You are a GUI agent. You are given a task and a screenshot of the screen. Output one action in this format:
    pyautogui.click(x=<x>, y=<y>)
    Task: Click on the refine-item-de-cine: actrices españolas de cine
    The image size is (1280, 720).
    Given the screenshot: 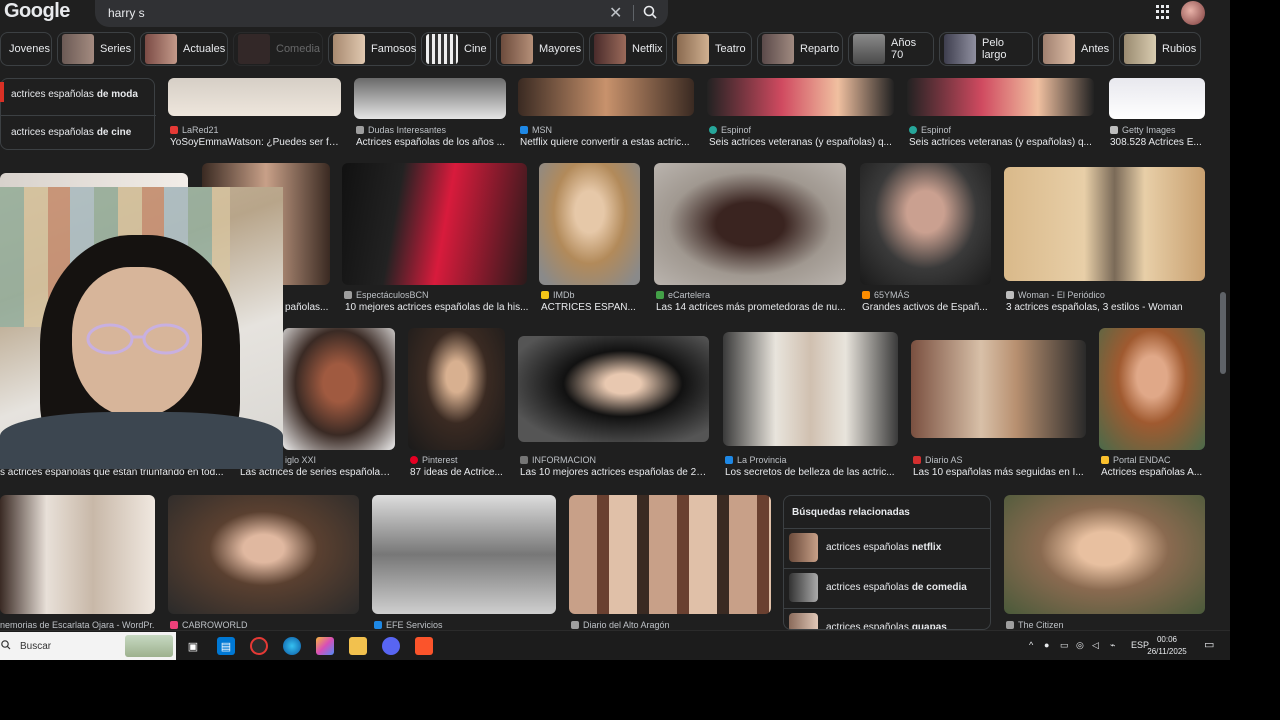 What is the action you would take?
    pyautogui.click(x=78, y=132)
    